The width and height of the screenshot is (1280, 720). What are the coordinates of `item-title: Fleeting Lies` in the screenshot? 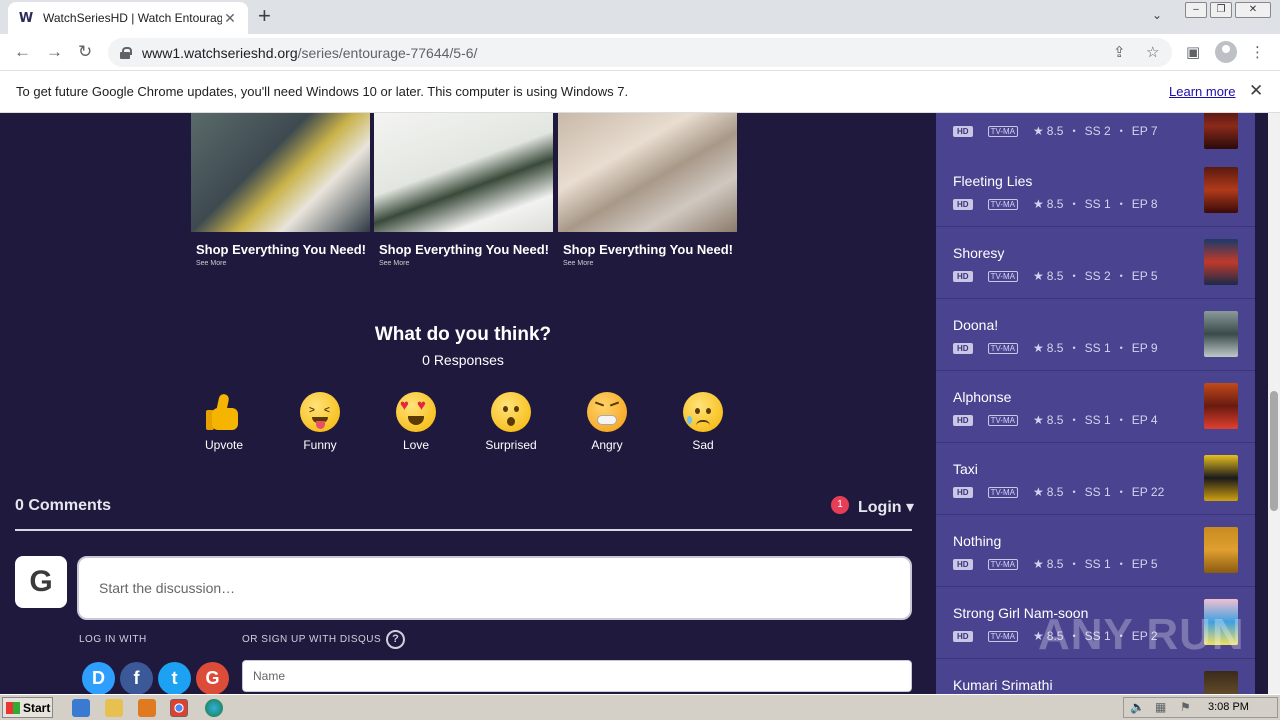 It's located at (993, 181).